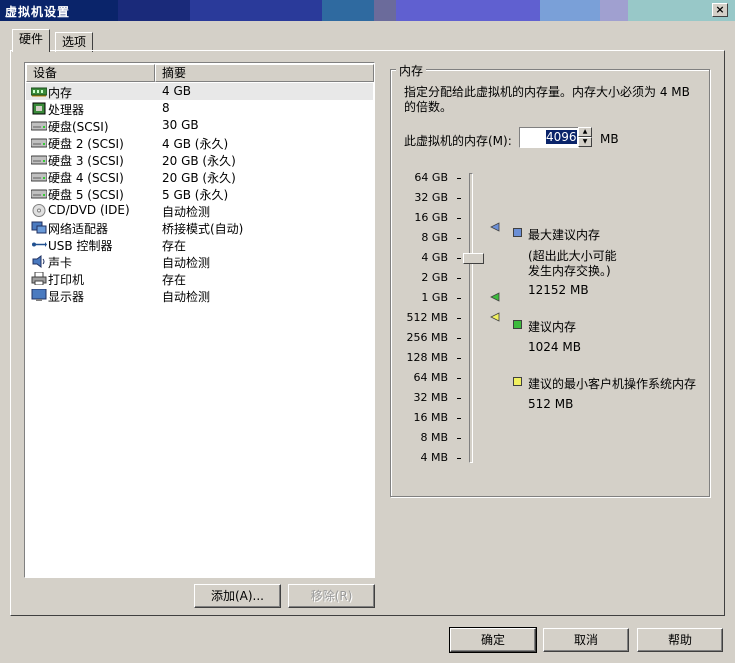 This screenshot has height=663, width=735. Describe the element at coordinates (680, 640) in the screenshot. I see `help-button: 帮助` at that location.